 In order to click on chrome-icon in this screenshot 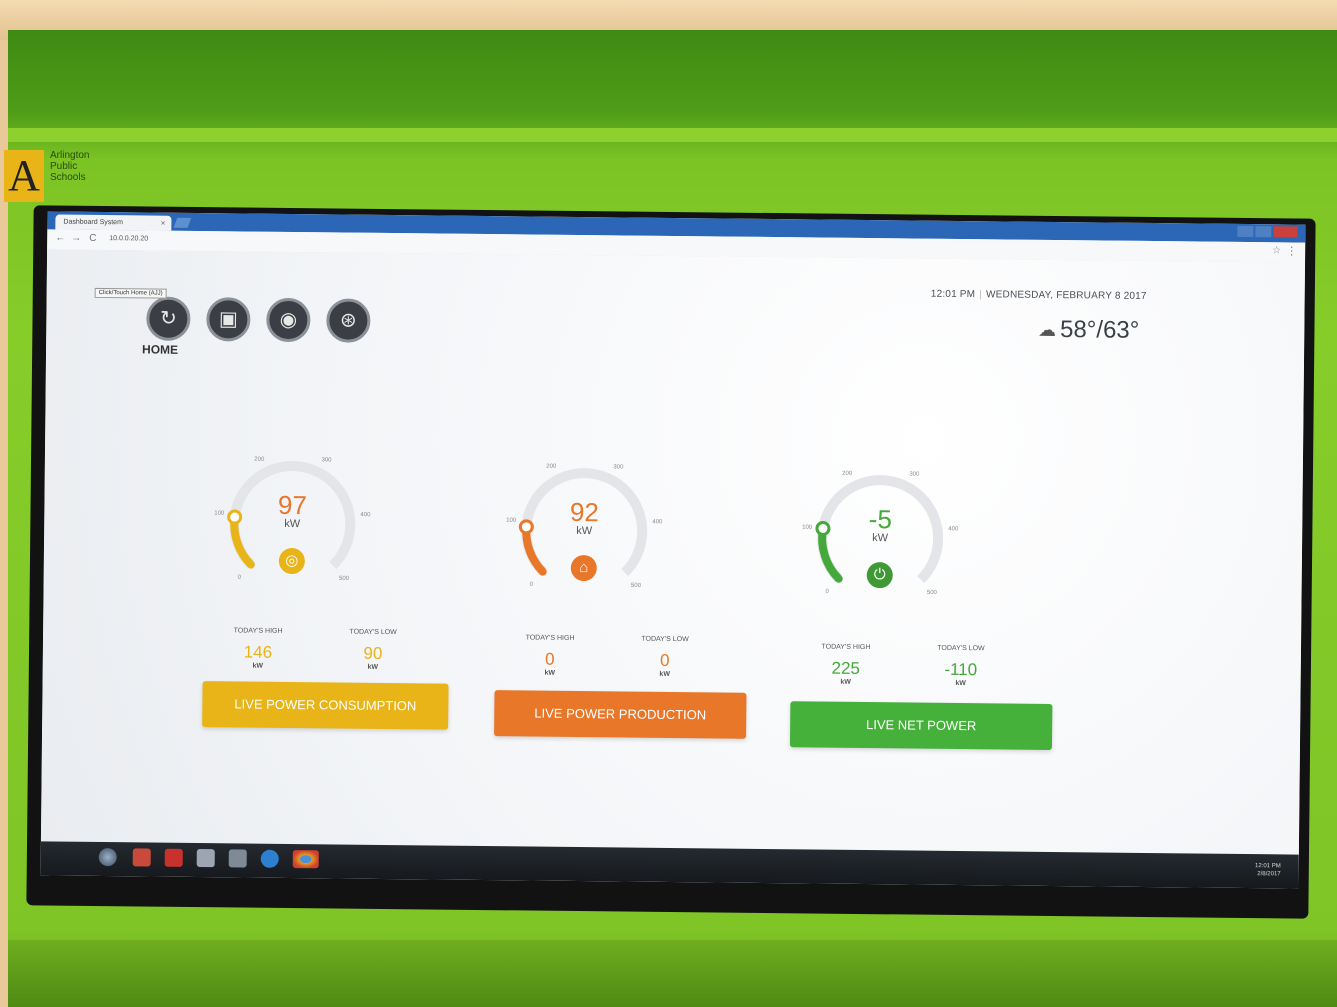, I will do `click(305, 859)`.